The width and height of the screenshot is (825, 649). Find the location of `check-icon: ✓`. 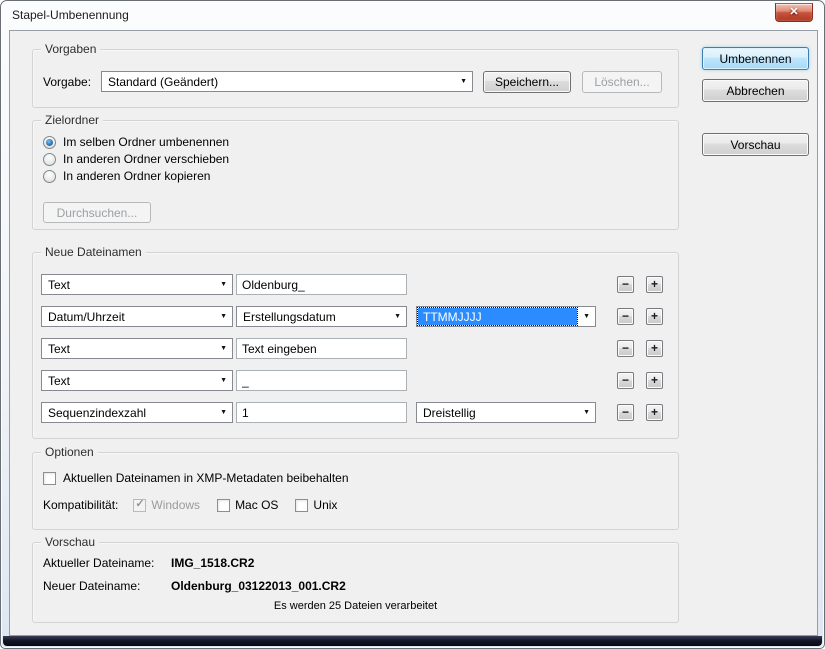

check-icon: ✓ is located at coordinates (140, 503).